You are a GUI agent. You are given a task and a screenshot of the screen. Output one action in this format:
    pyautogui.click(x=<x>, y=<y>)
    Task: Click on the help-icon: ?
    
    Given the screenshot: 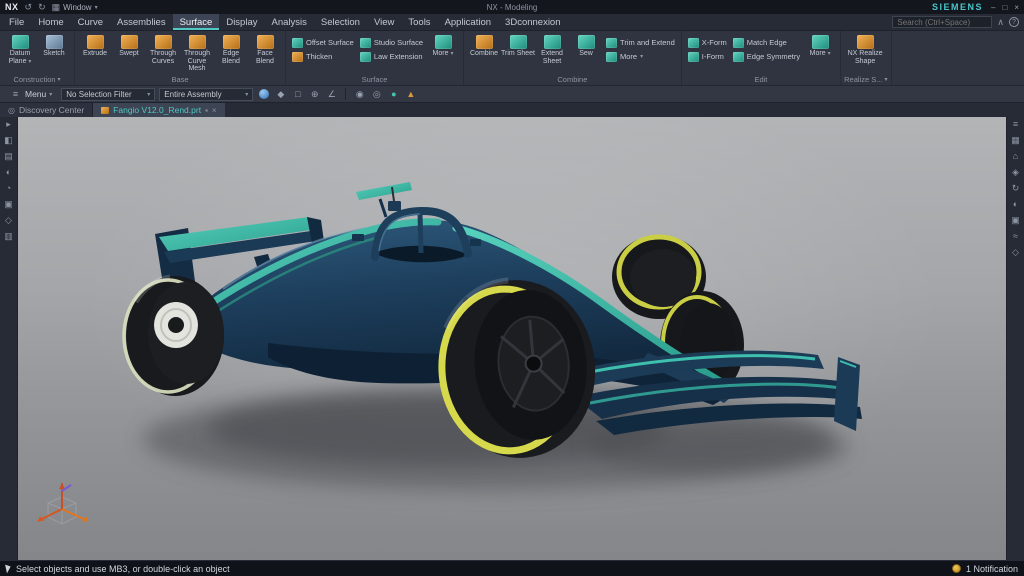 What is the action you would take?
    pyautogui.click(x=1014, y=22)
    